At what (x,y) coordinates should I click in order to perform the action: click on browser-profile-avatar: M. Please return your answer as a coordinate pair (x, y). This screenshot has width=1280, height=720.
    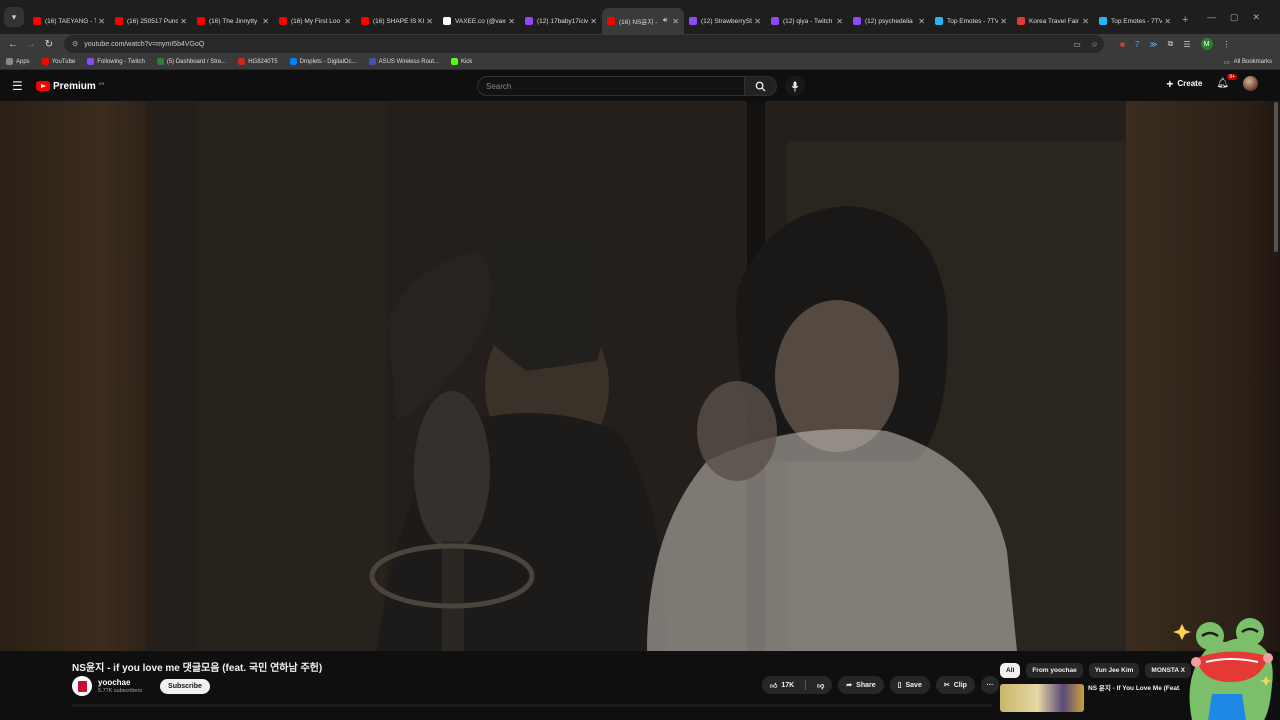
    Looking at the image, I should click on (1206, 44).